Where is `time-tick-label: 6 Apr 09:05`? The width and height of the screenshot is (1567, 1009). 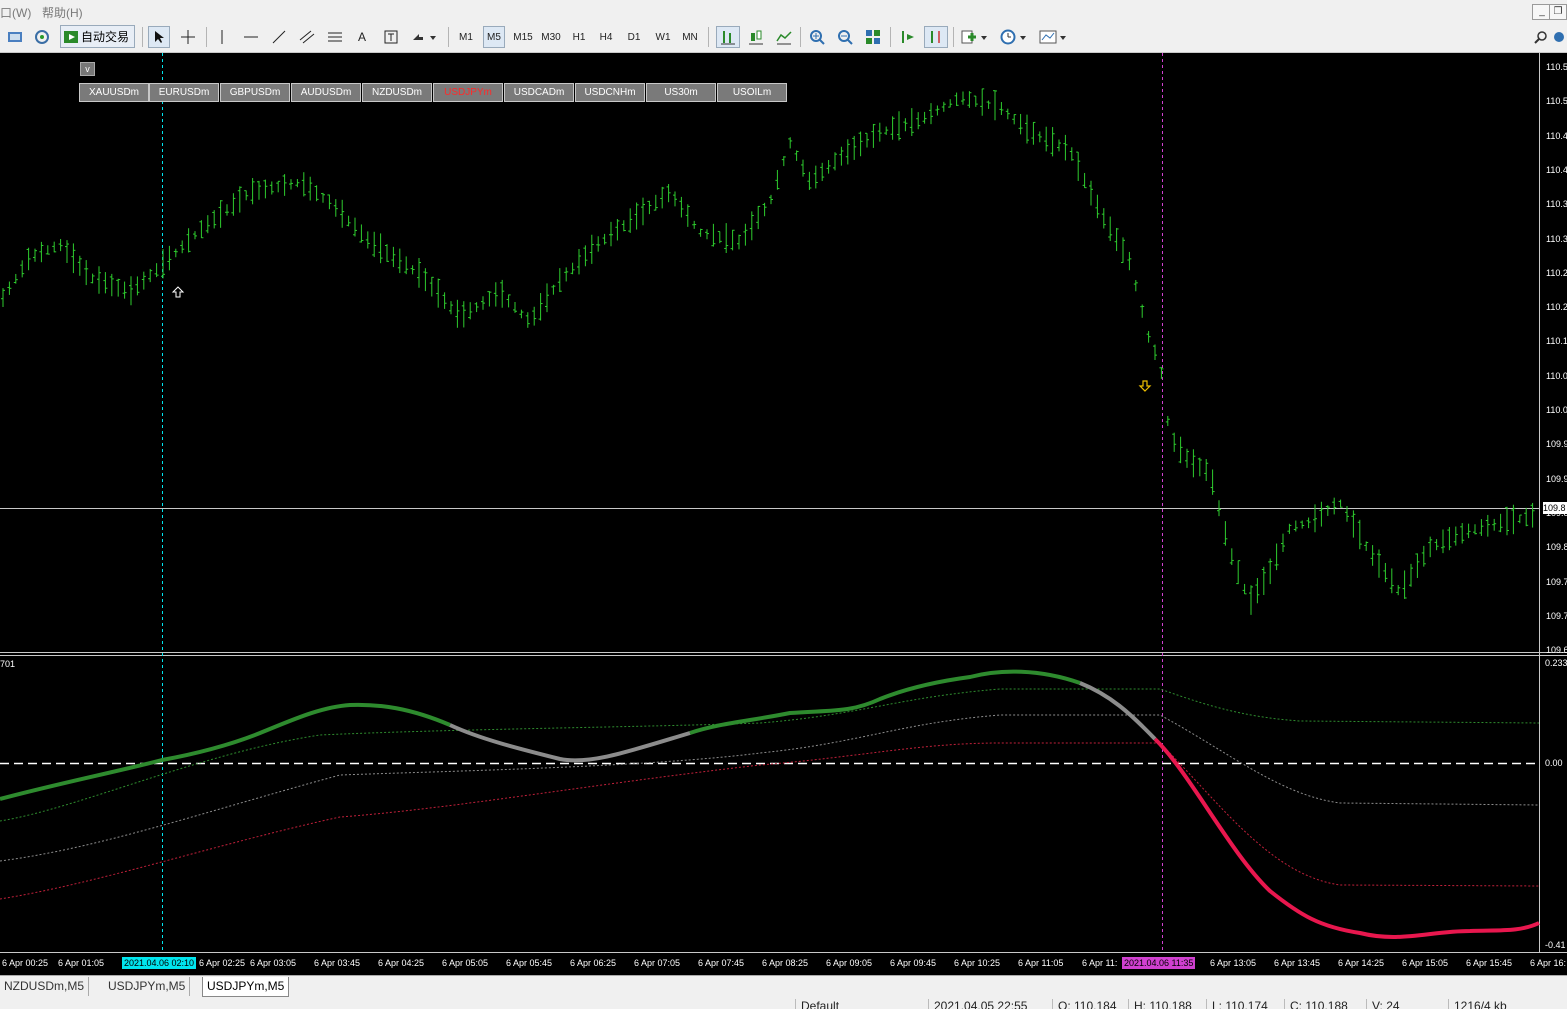
time-tick-label: 6 Apr 09:05 is located at coordinates (849, 963).